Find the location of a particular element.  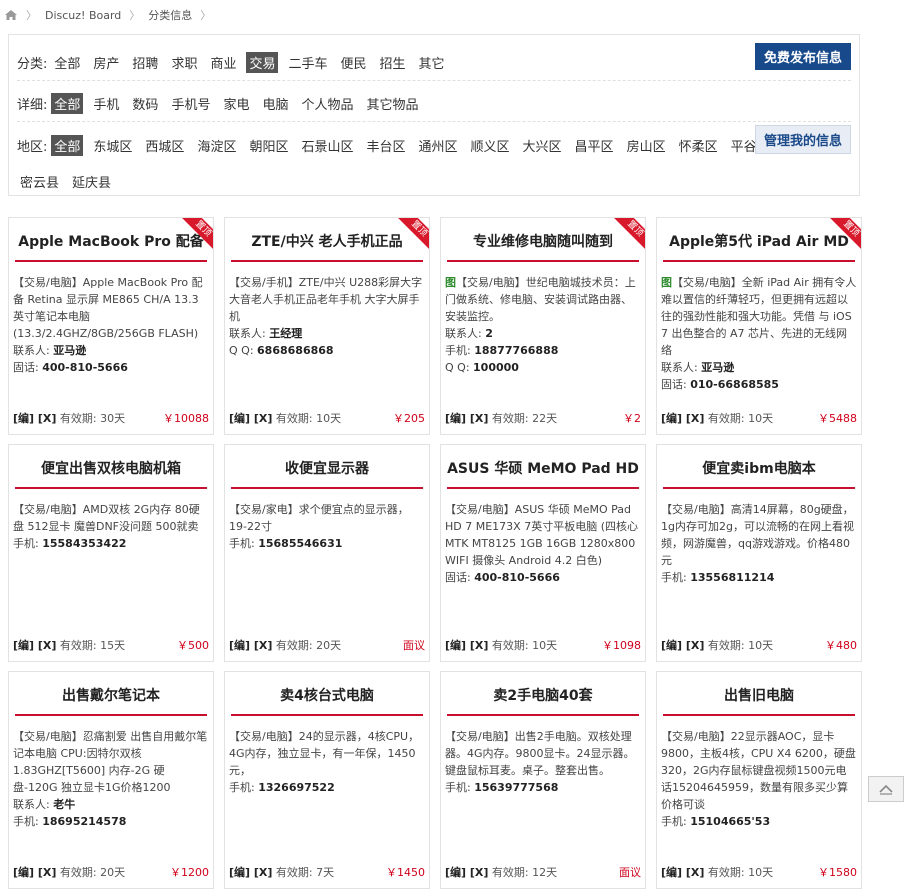

listing-title: Apple MacBook Pro 配备 is located at coordinates (111, 241).